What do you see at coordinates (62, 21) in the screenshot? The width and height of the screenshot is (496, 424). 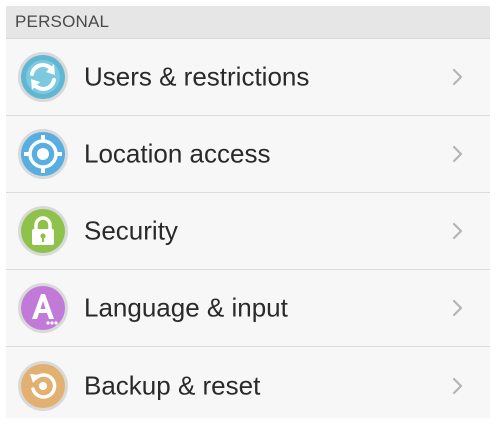 I see `section-title: PERSONAL` at bounding box center [62, 21].